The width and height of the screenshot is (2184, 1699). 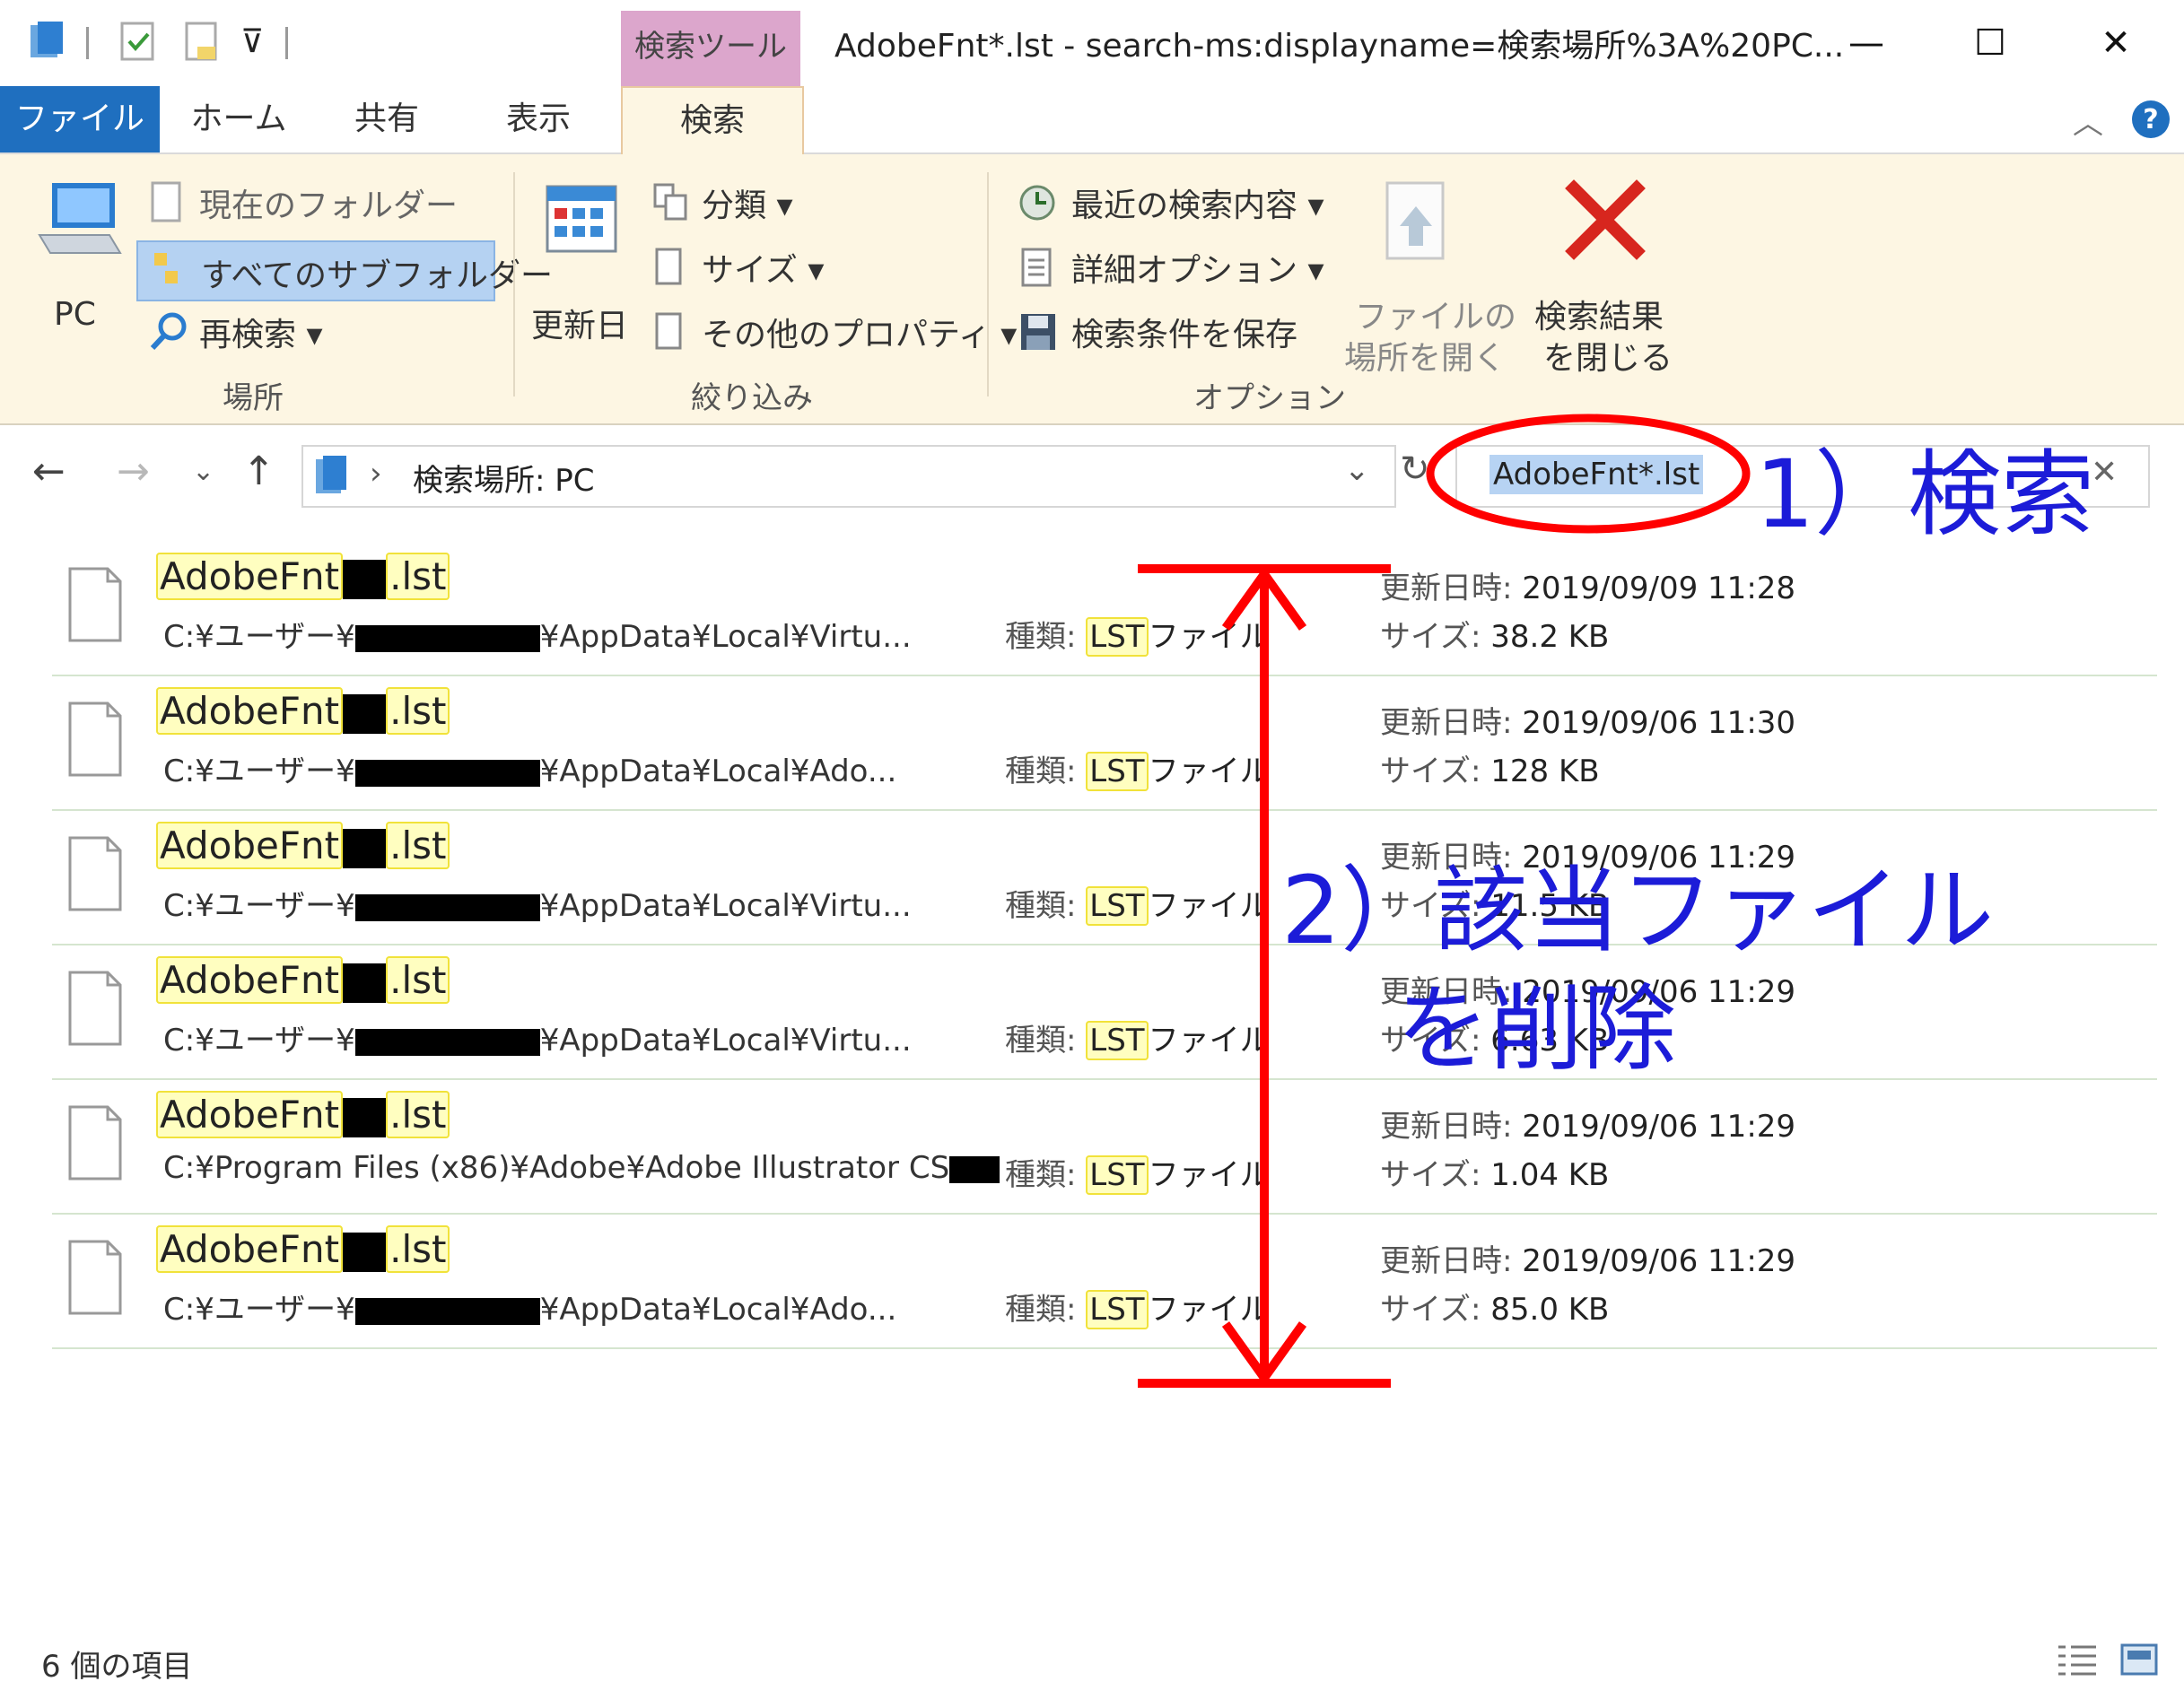 What do you see at coordinates (538, 119) in the screenshot?
I see `tab-view: 表示` at bounding box center [538, 119].